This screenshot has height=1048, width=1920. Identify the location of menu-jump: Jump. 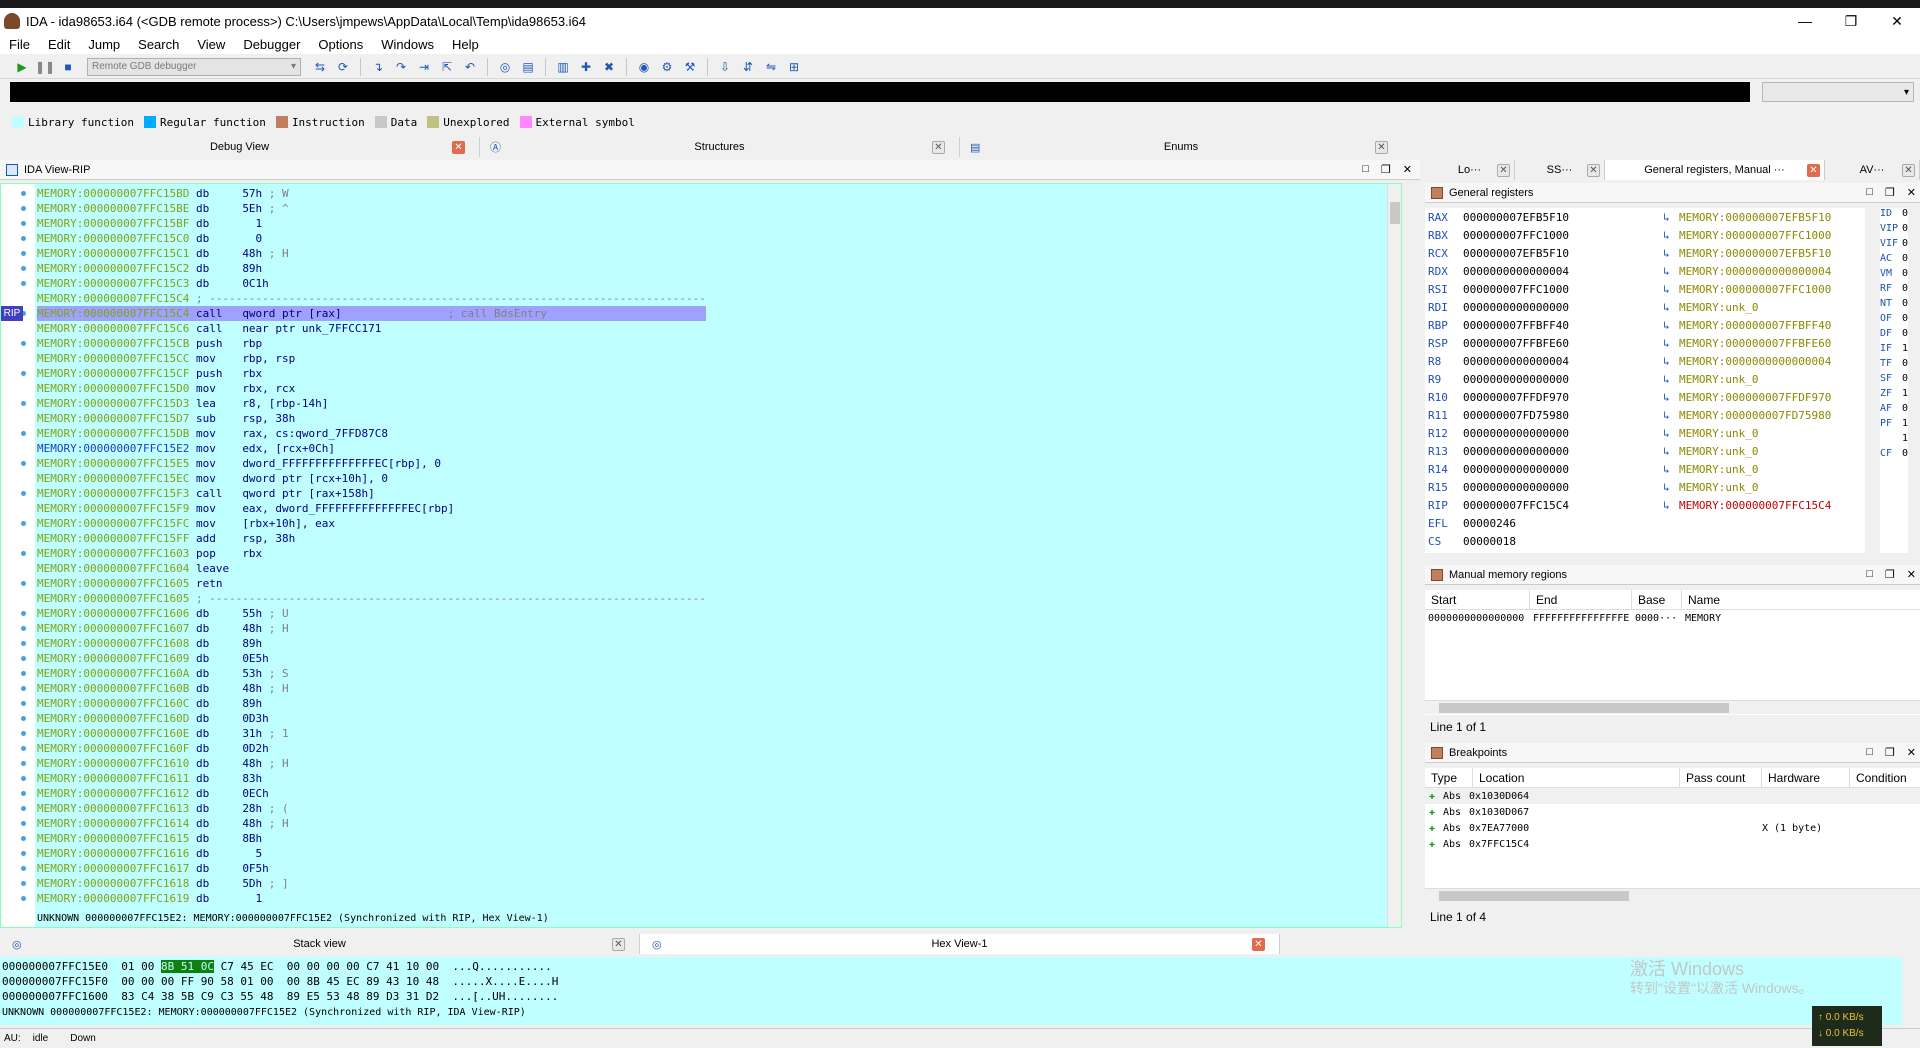
(104, 44).